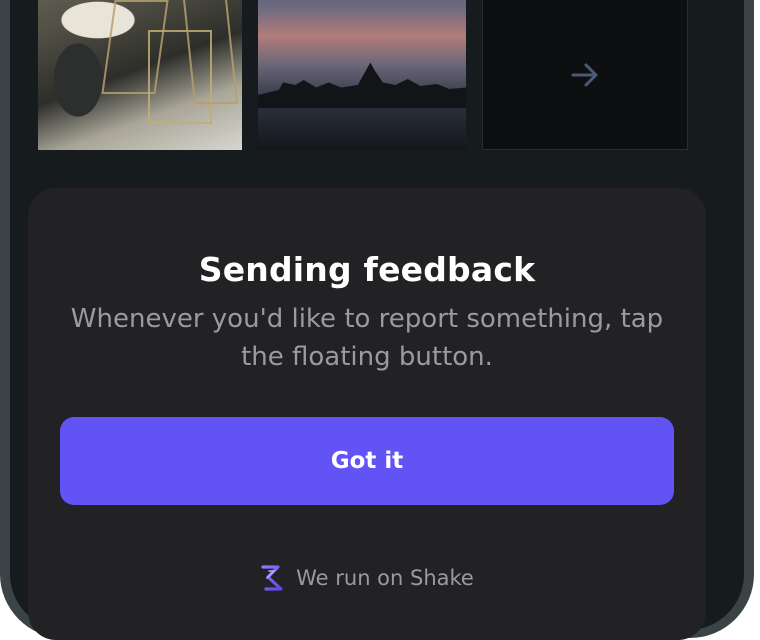 Image resolution: width=760 pixels, height=640 pixels. Describe the element at coordinates (367, 269) in the screenshot. I see `sheet-title: Sending feedback` at that location.